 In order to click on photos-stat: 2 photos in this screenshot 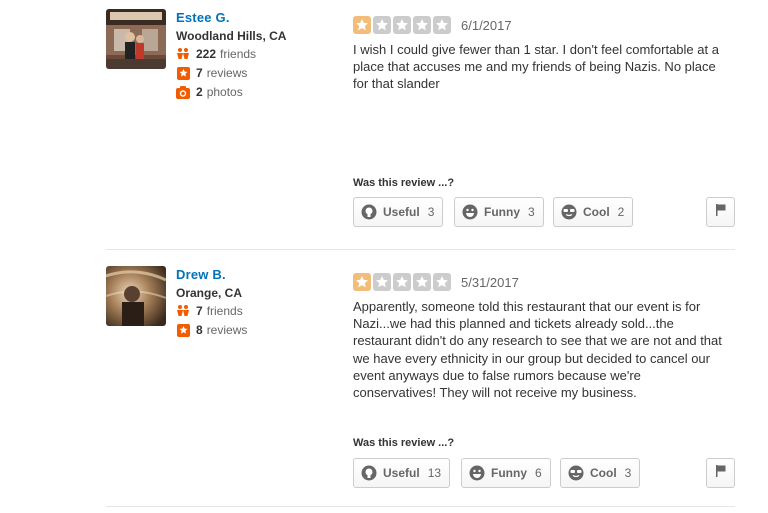, I will do `click(209, 92)`.